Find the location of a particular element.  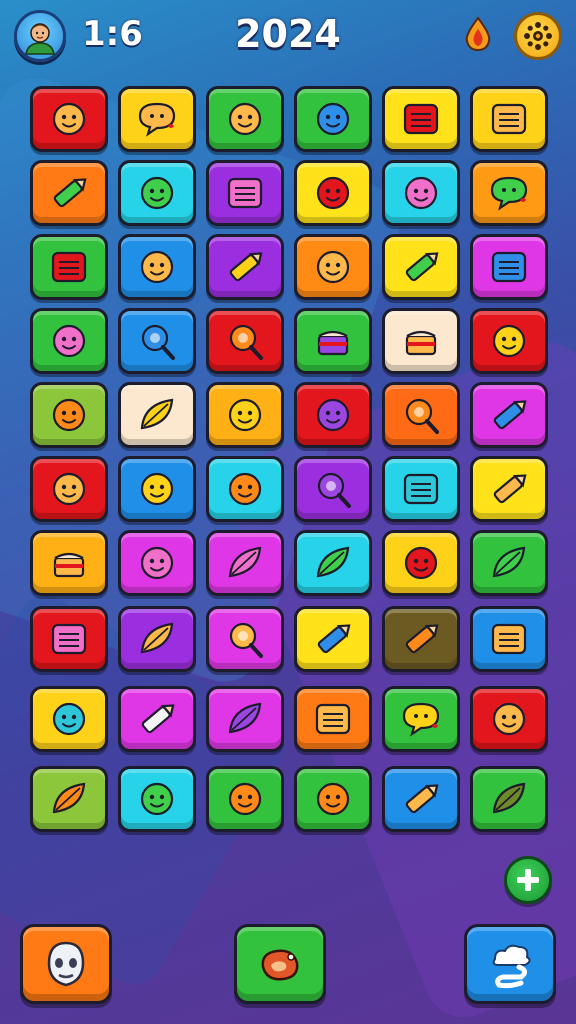

orange-bird-icon is located at coordinates (69, 415).